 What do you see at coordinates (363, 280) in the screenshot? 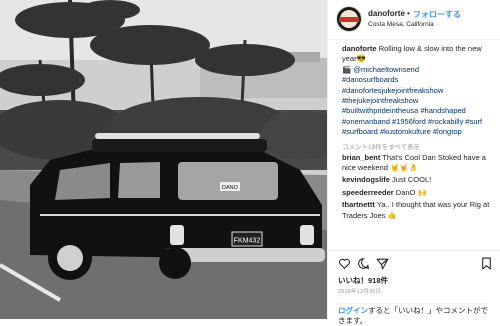
I see `like-count: いいね！918件` at bounding box center [363, 280].